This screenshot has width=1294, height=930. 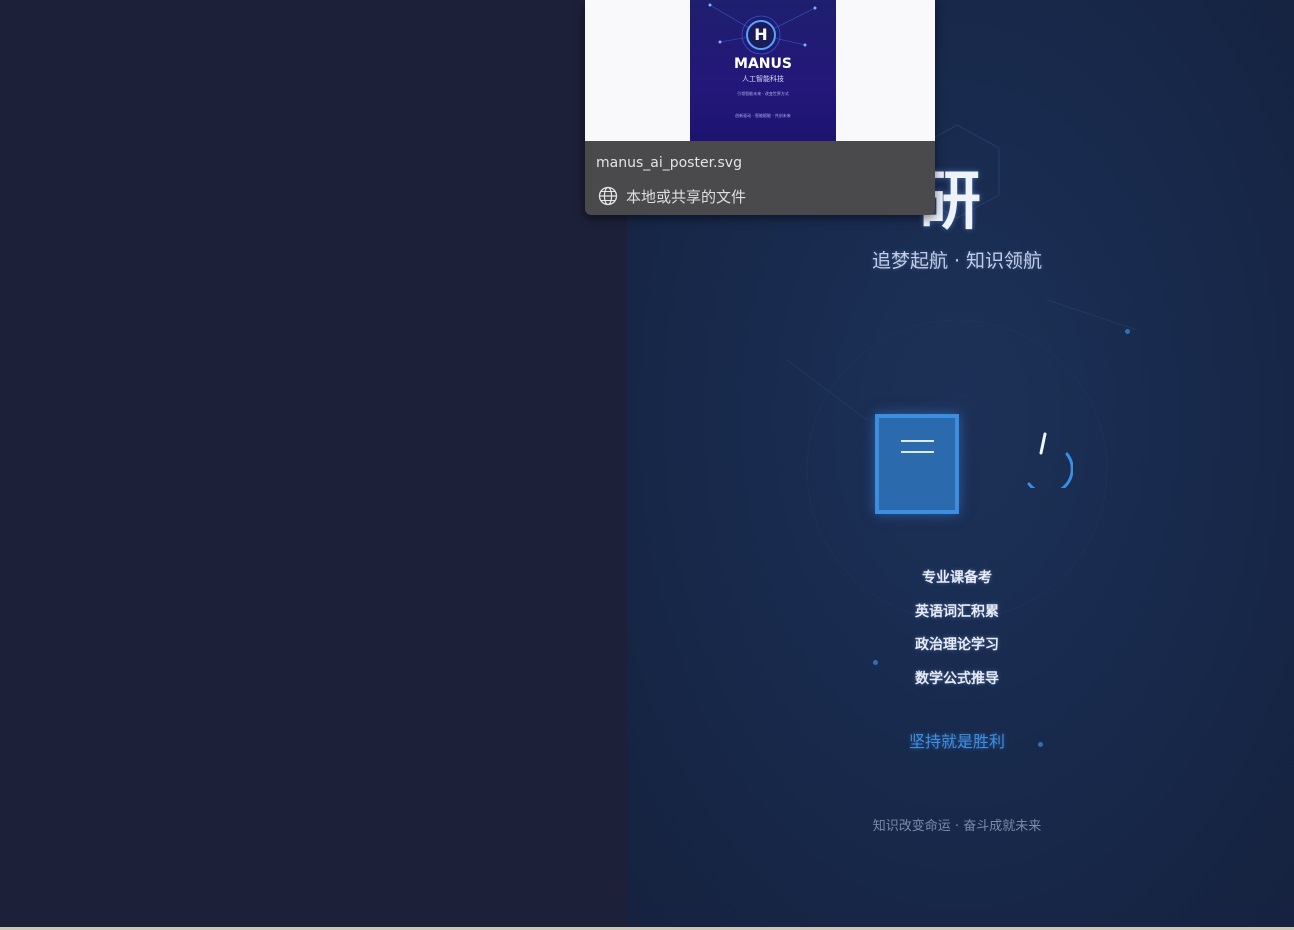 I want to click on feature-list: 专业课备考 英语词汇积累 政治理论学习 数学公式推导, so click(x=957, y=629).